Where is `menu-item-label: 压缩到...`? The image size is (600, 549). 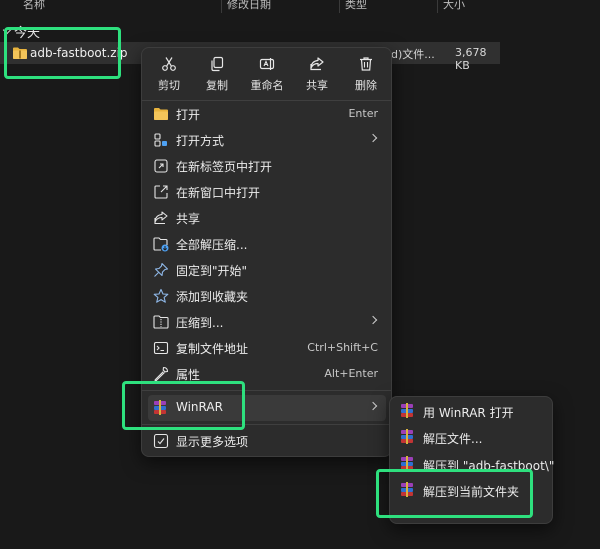
menu-item-label: 压缩到... is located at coordinates (200, 323).